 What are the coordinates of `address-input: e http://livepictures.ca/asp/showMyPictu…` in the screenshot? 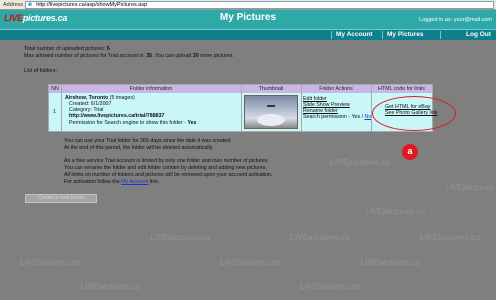 It's located at (259, 4).